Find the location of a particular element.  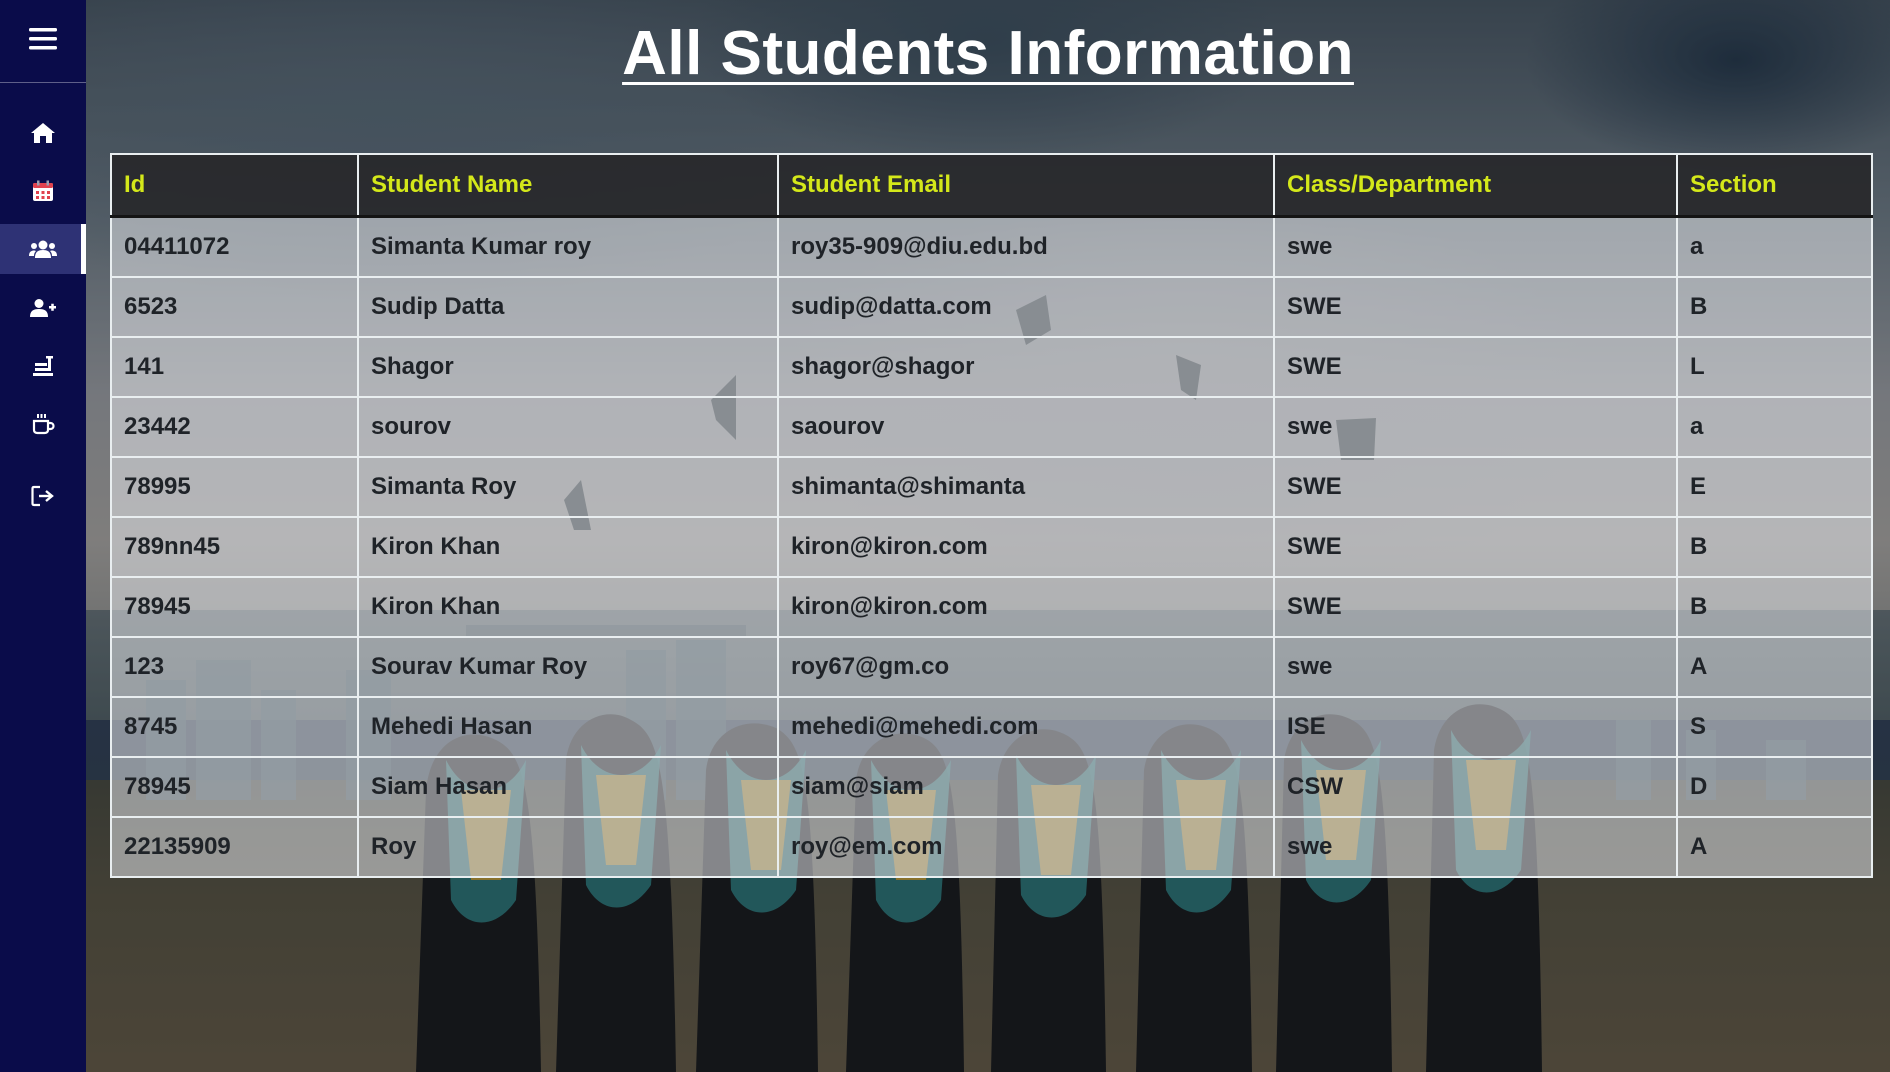

cell-student-email: sudip@datta.com is located at coordinates (1026, 307).